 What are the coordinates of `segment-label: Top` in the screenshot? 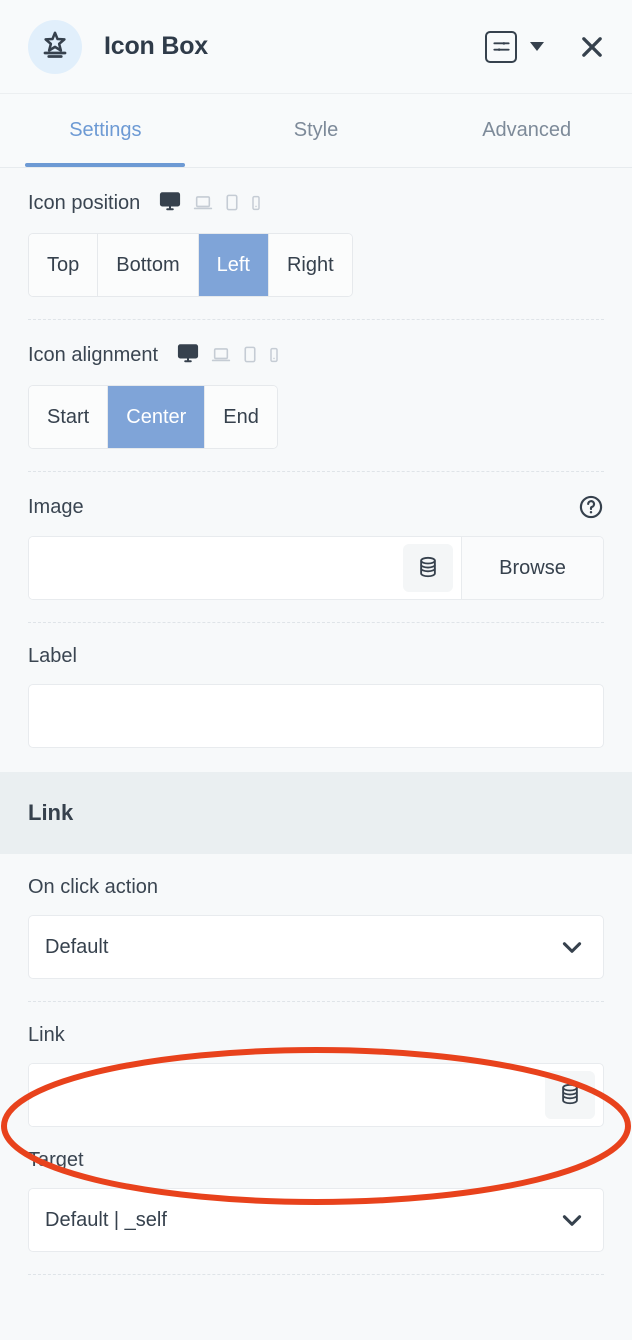 It's located at (63, 264).